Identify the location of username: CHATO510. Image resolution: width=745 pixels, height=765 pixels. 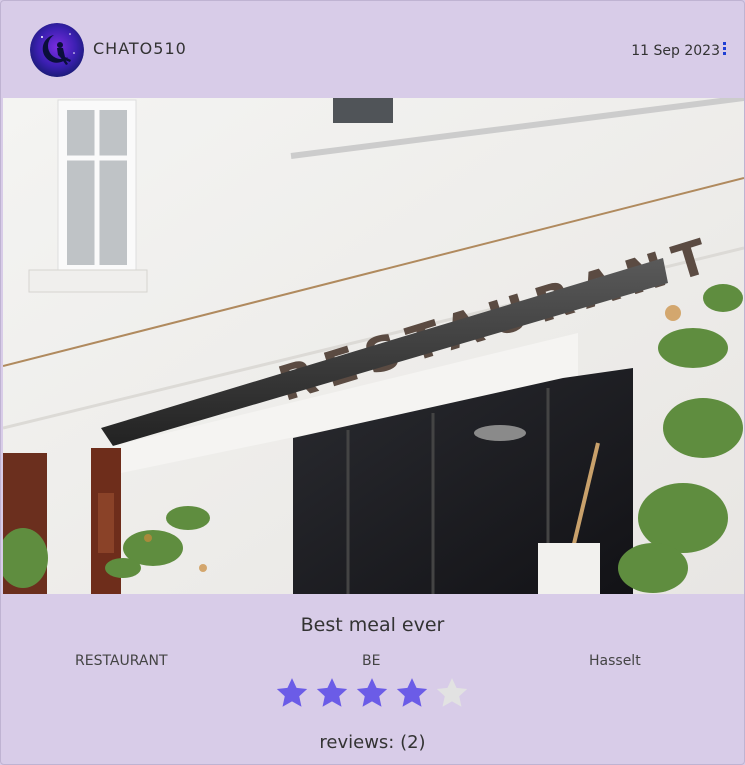
(140, 48).